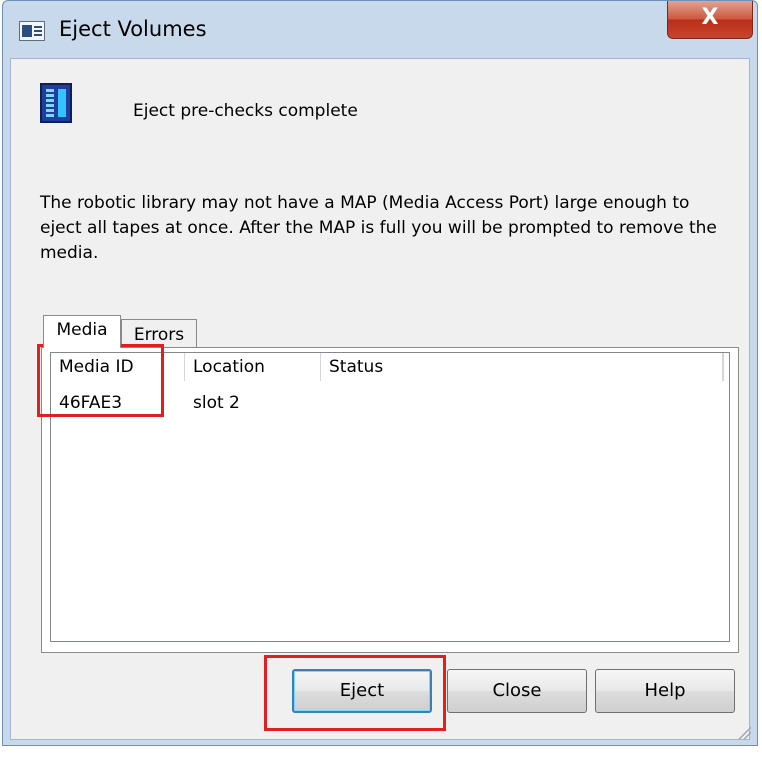 The width and height of the screenshot is (762, 757). I want to click on tab-media: Media, so click(82, 331).